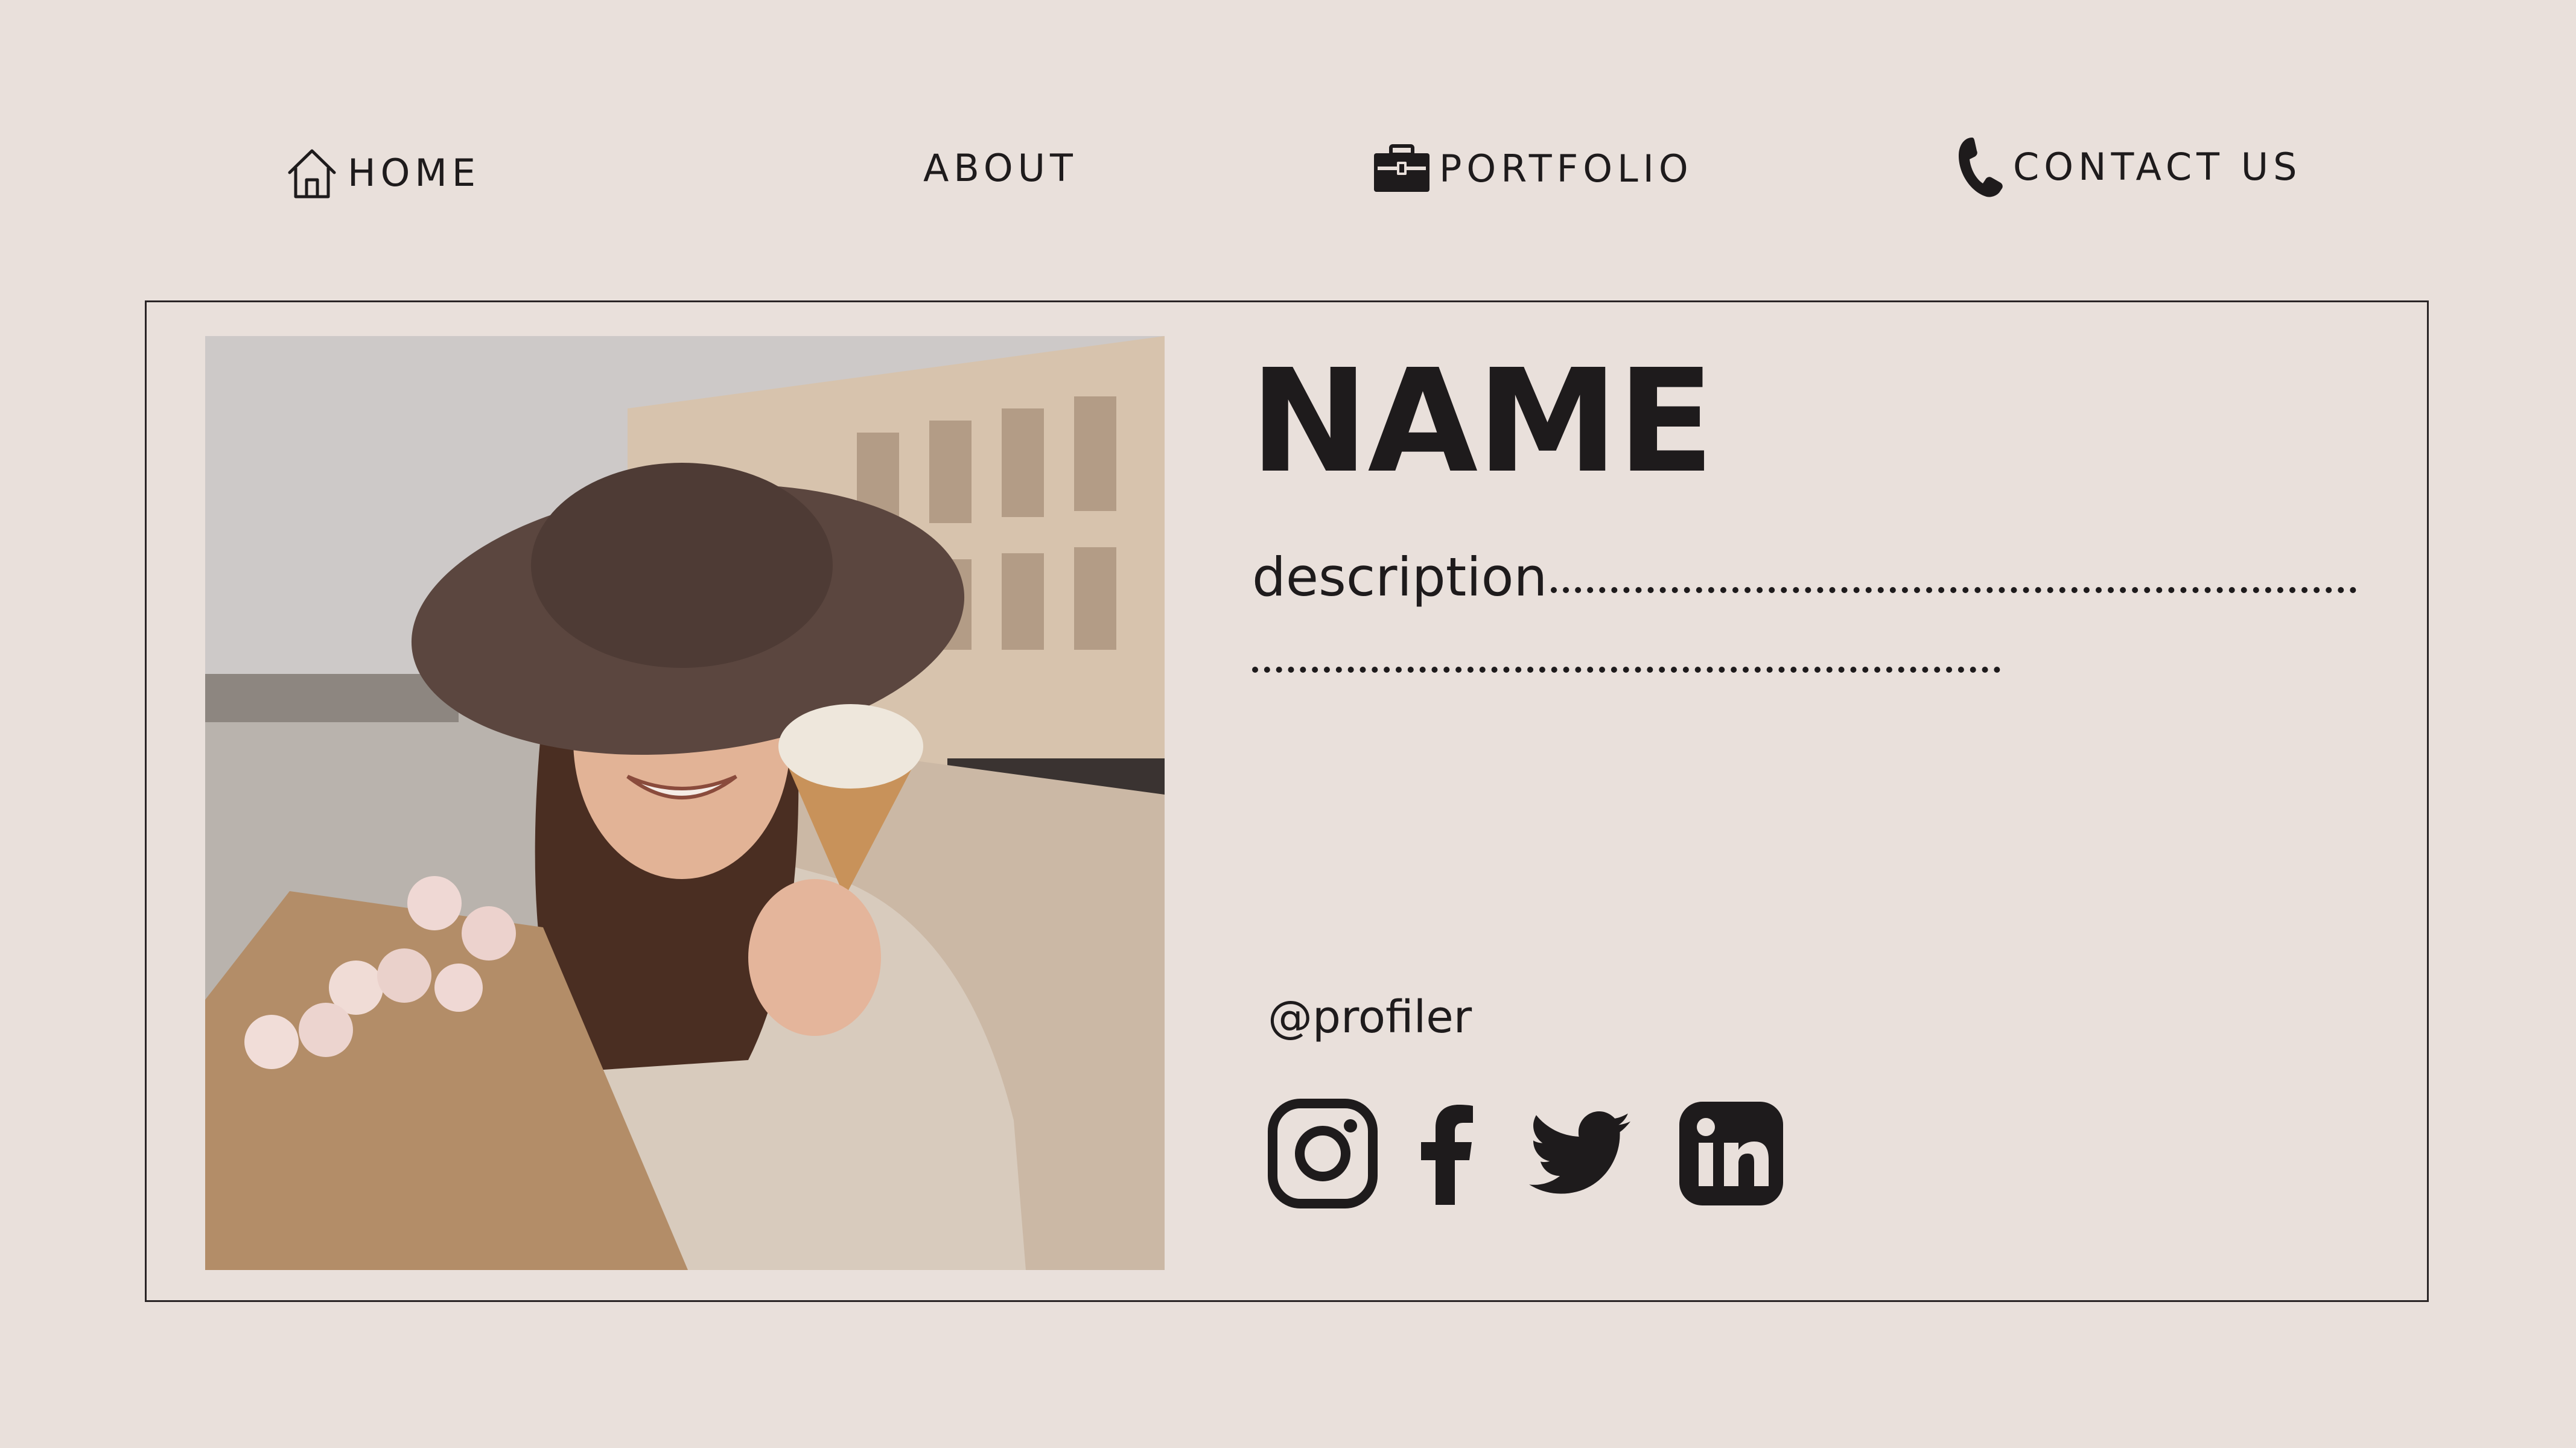 The width and height of the screenshot is (2576, 1448). I want to click on nav-about-label: ABOUT, so click(1000, 168).